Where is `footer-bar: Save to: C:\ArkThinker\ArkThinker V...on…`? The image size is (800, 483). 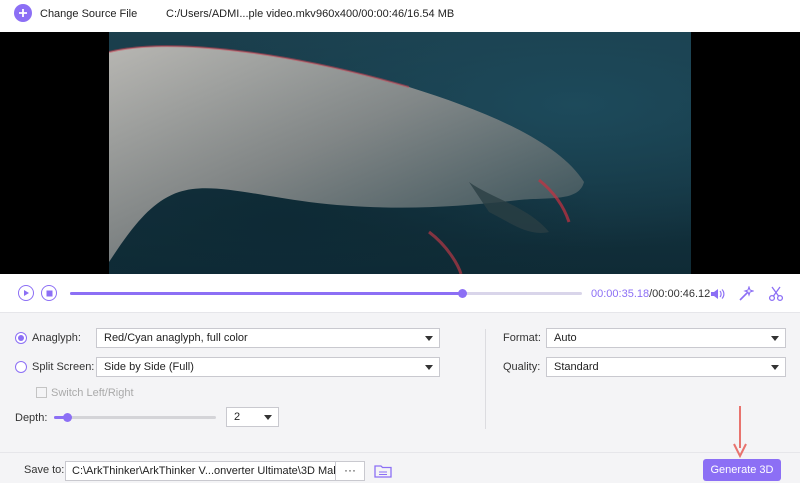 footer-bar: Save to: C:\ArkThinker\ArkThinker V...on… is located at coordinates (400, 467).